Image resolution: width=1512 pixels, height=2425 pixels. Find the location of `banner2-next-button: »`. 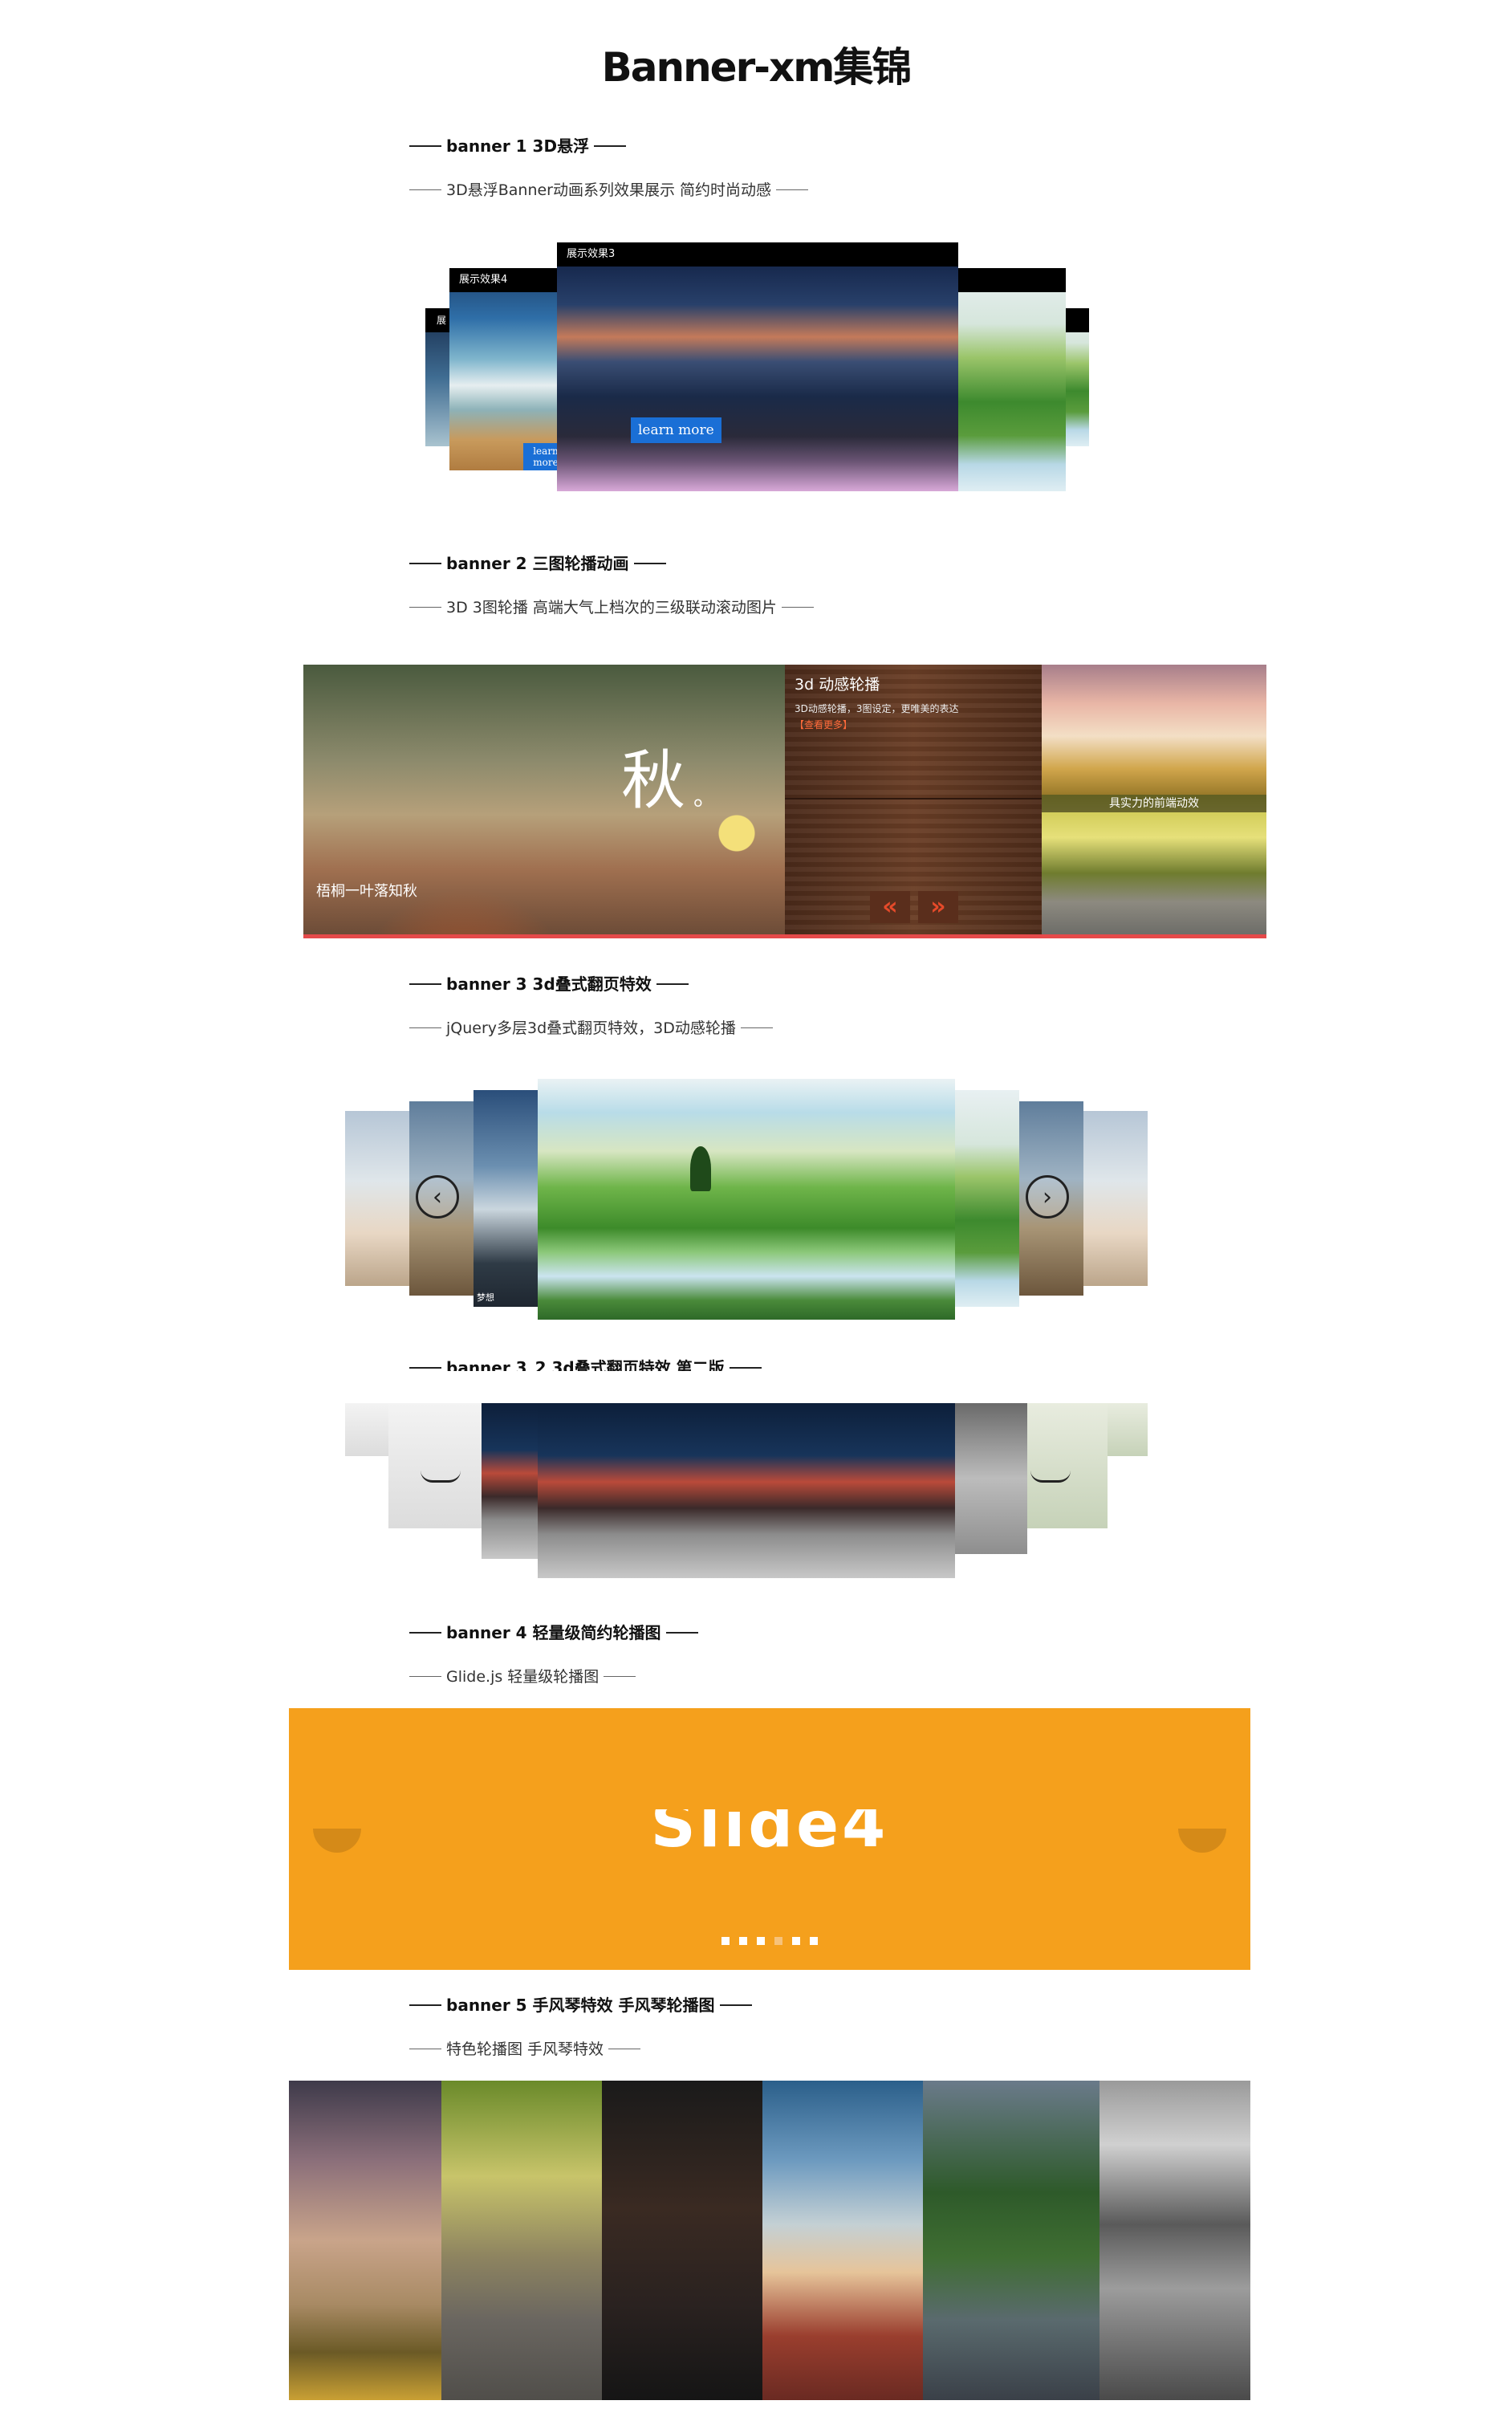

banner2-next-button: » is located at coordinates (938, 907).